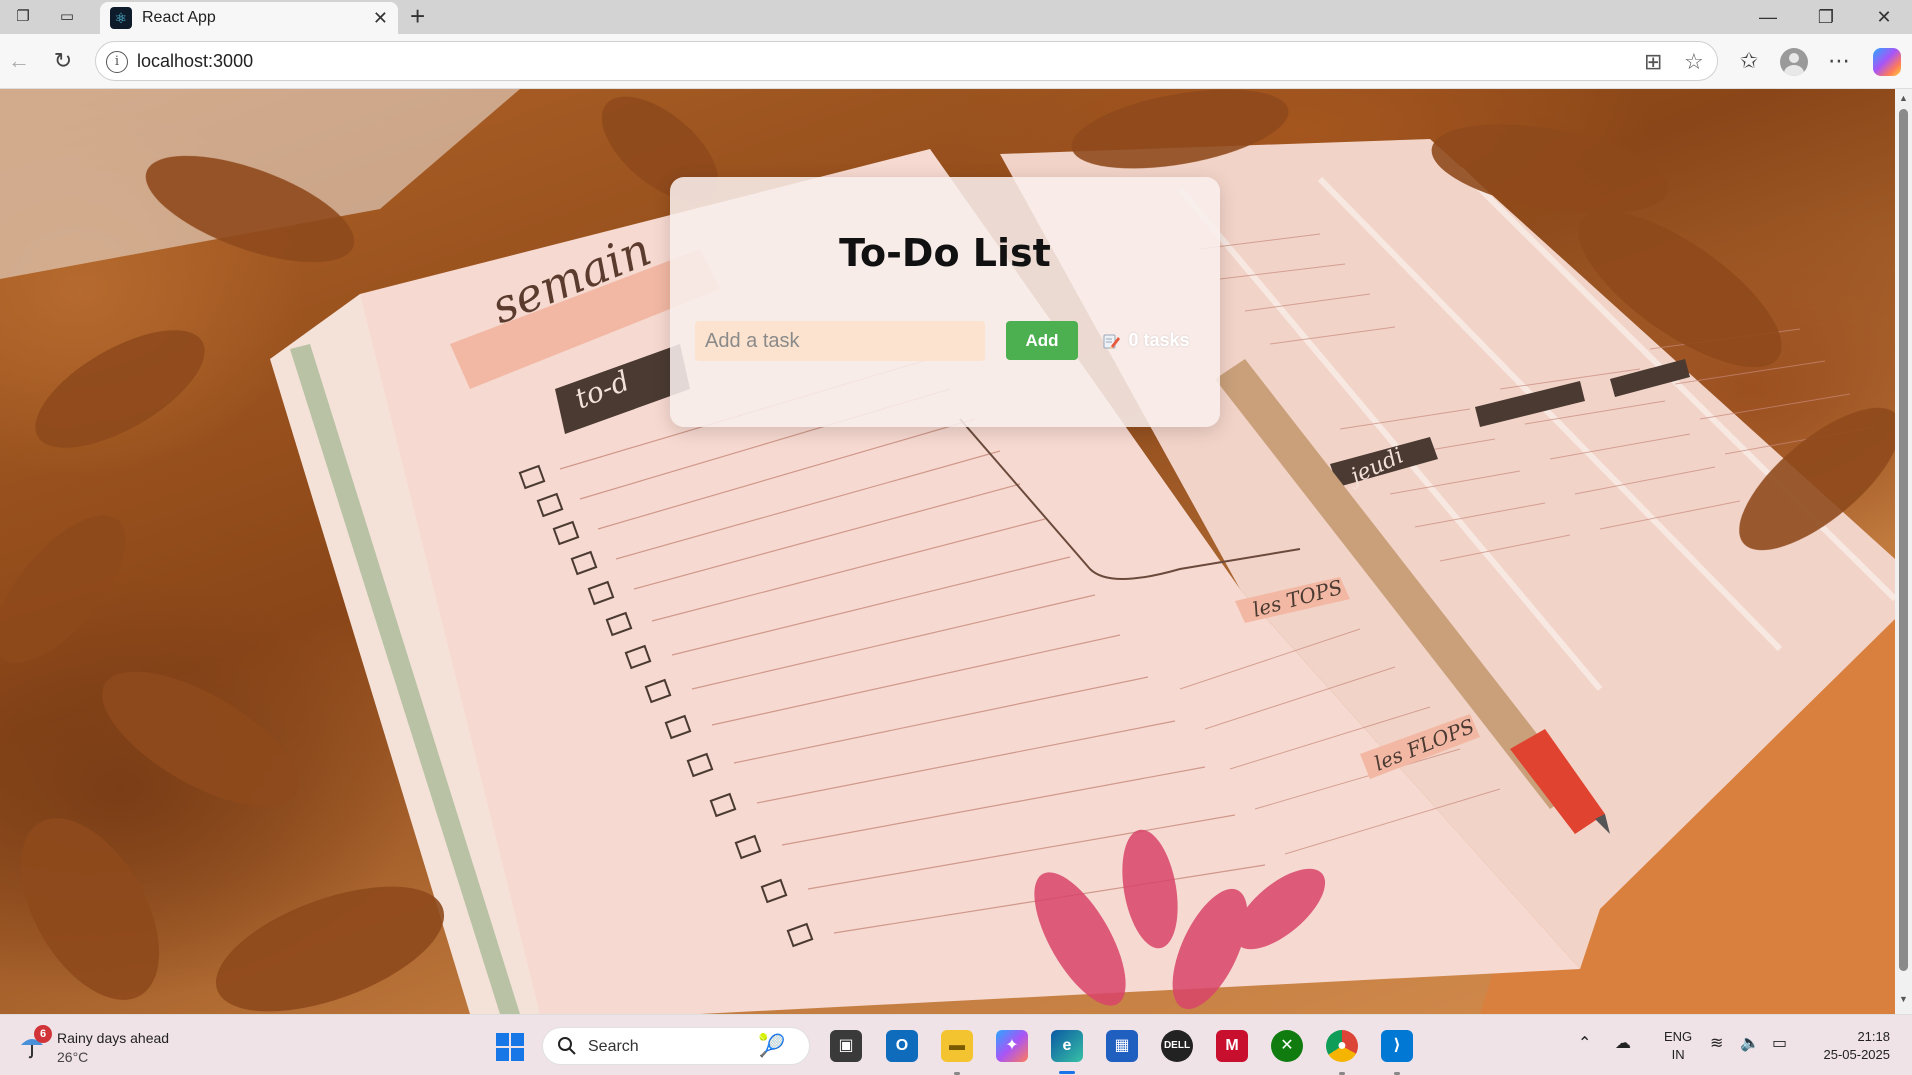 This screenshot has width=1912, height=1075. What do you see at coordinates (1903, 999) in the screenshot?
I see `scroll-down-arrow-icon: ▼` at bounding box center [1903, 999].